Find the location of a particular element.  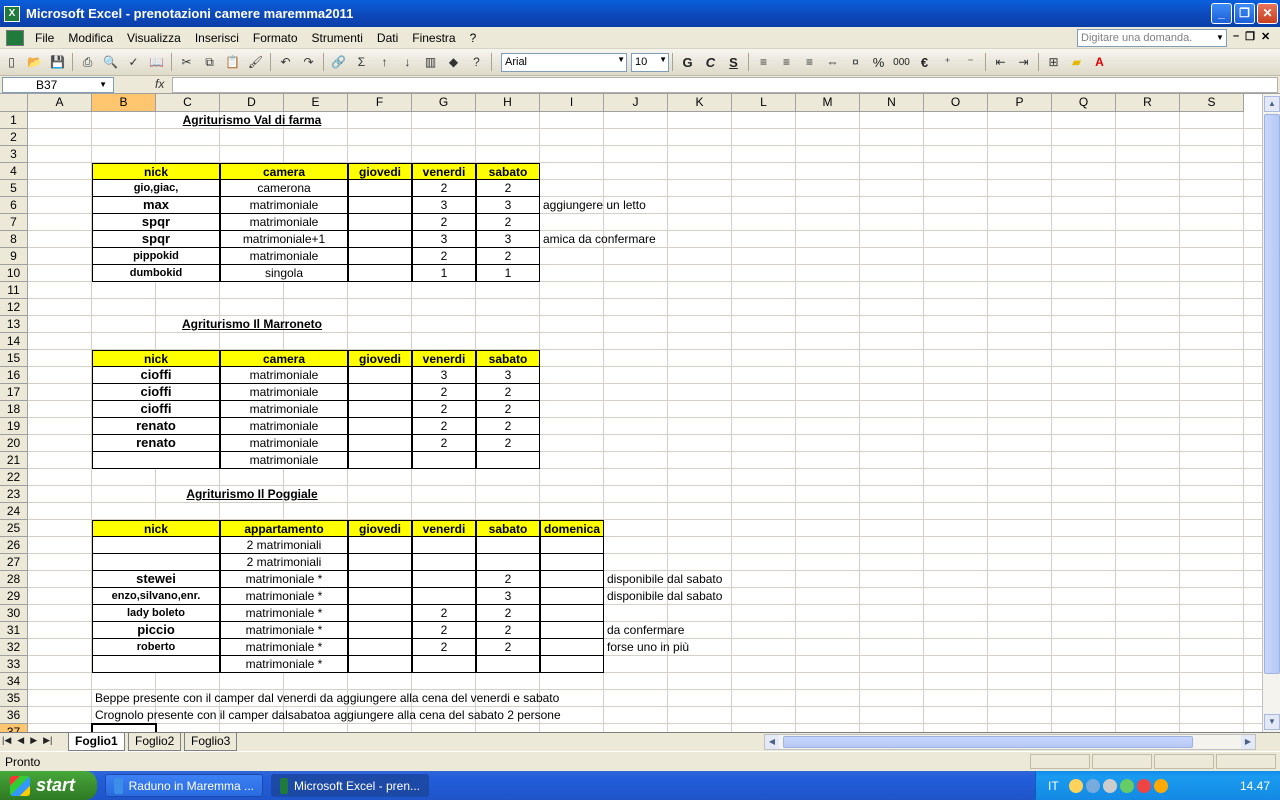

column-header-m: M is located at coordinates (828, 103).